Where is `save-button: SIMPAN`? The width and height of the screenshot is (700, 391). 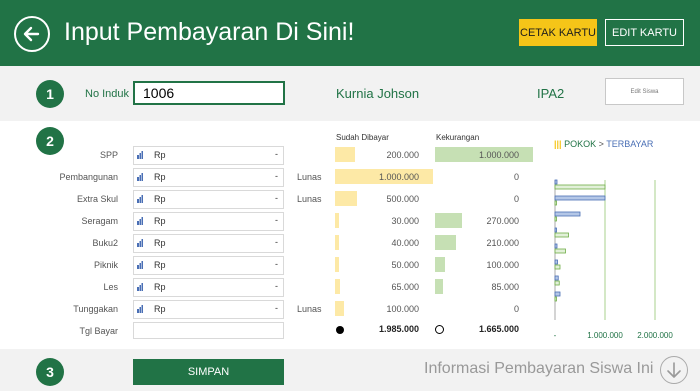 save-button: SIMPAN is located at coordinates (208, 372).